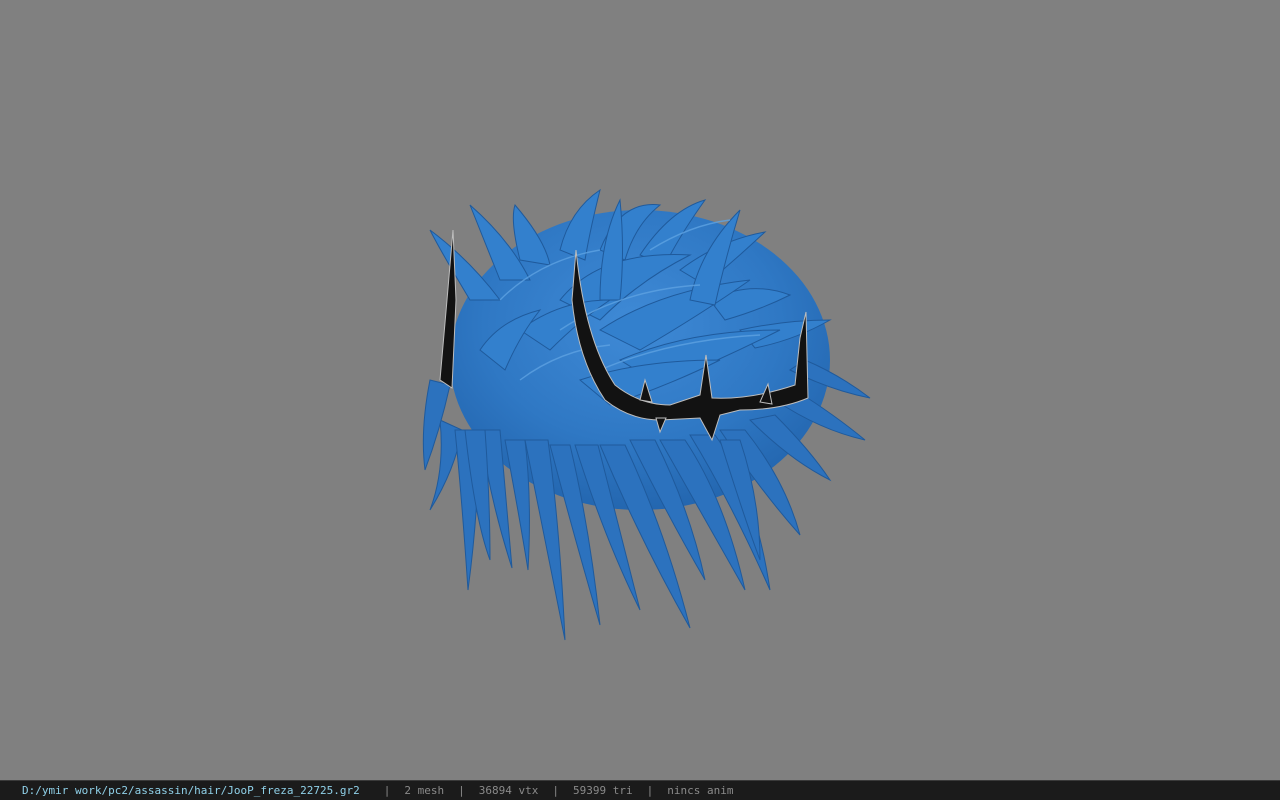 The height and width of the screenshot is (800, 1280). I want to click on vertex-count: 36894 vtx, so click(508, 790).